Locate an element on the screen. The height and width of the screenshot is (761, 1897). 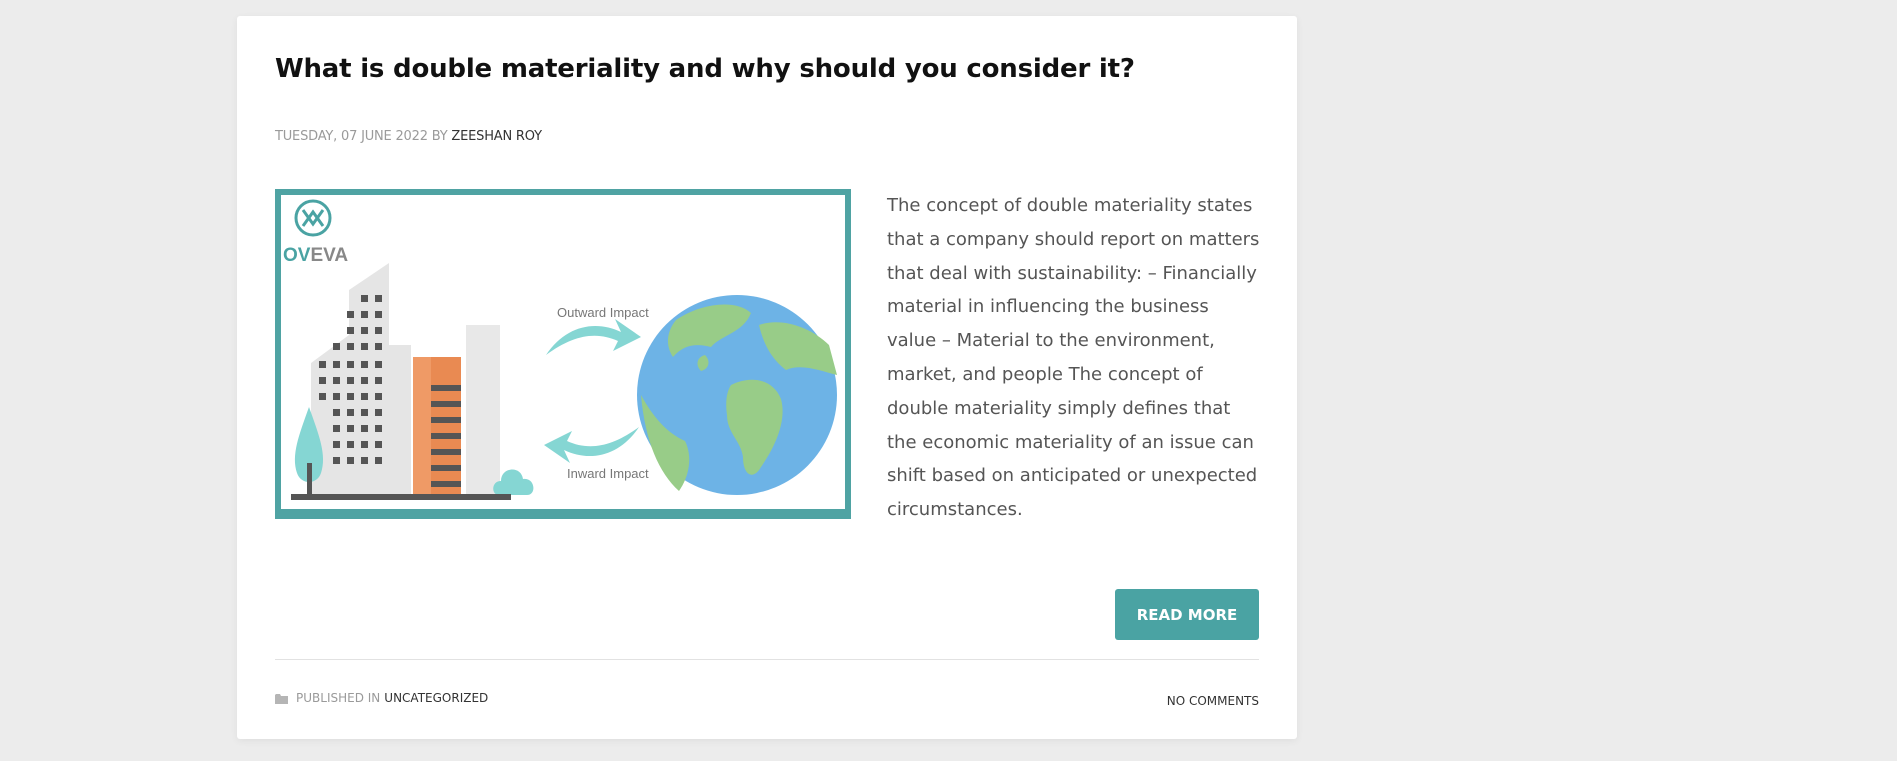
logo-text: OVEVA is located at coordinates (315, 255).